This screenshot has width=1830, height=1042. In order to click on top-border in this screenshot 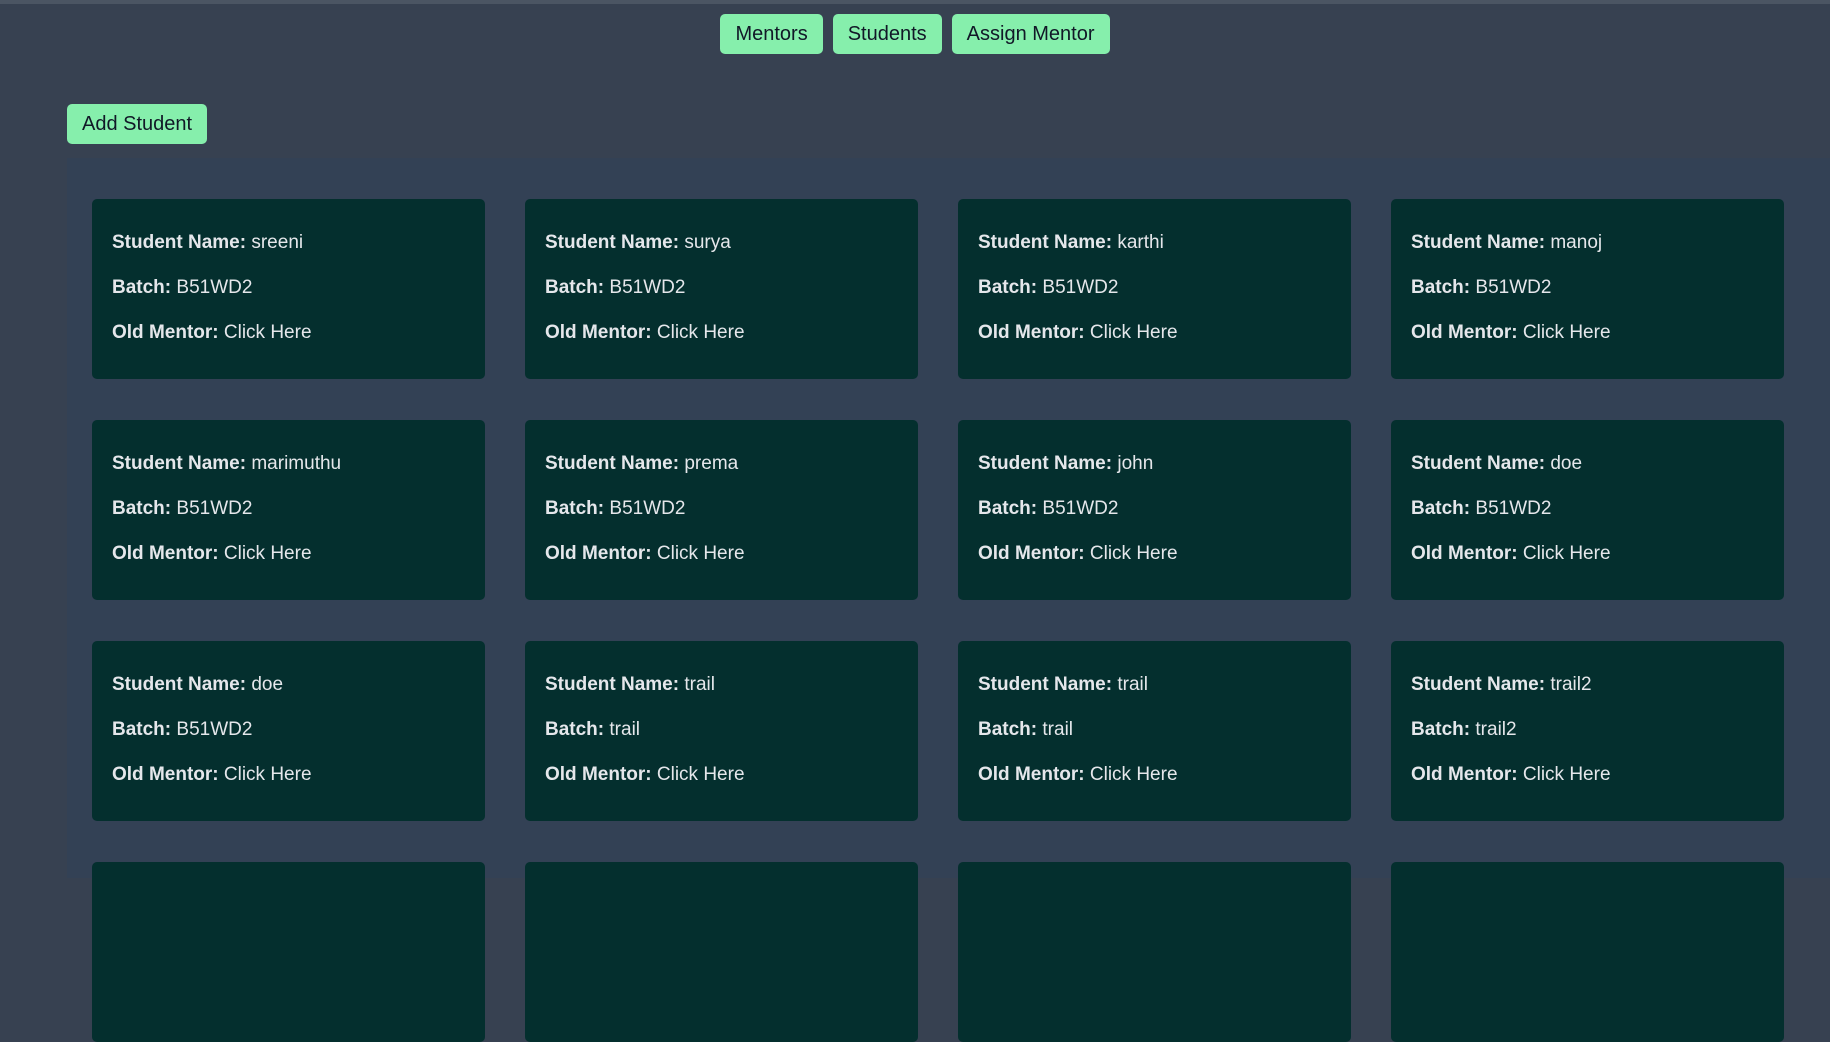, I will do `click(915, 2)`.